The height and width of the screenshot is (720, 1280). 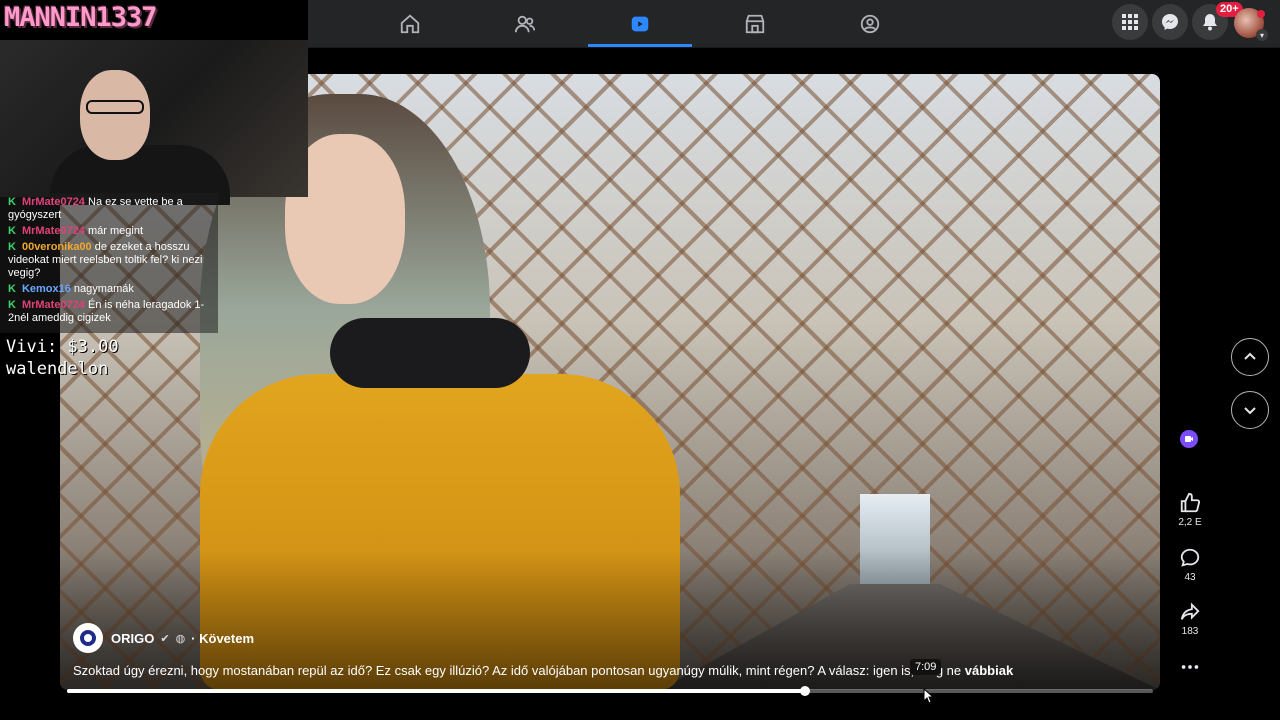 What do you see at coordinates (57, 369) in the screenshot?
I see `donation-name: walendelon` at bounding box center [57, 369].